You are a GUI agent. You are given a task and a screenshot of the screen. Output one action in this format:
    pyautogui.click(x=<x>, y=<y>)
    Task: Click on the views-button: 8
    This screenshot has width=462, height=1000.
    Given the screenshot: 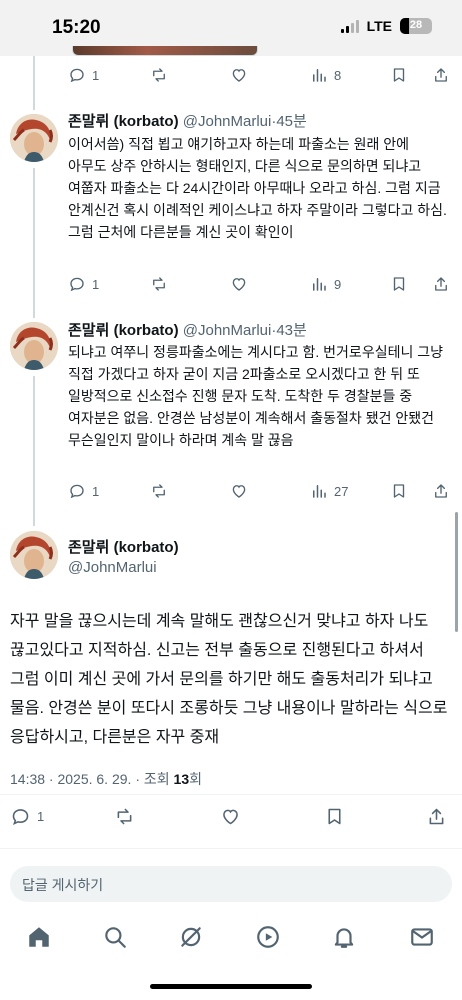 What is the action you would take?
    pyautogui.click(x=325, y=75)
    